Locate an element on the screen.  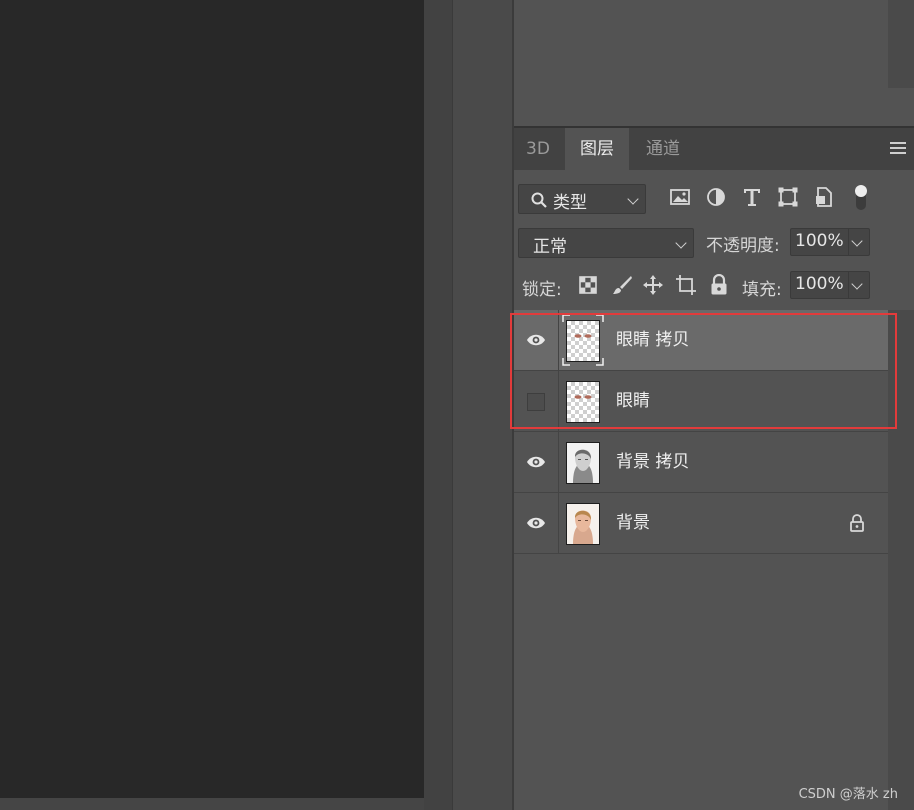
fill-field: 100% is located at coordinates (830, 285).